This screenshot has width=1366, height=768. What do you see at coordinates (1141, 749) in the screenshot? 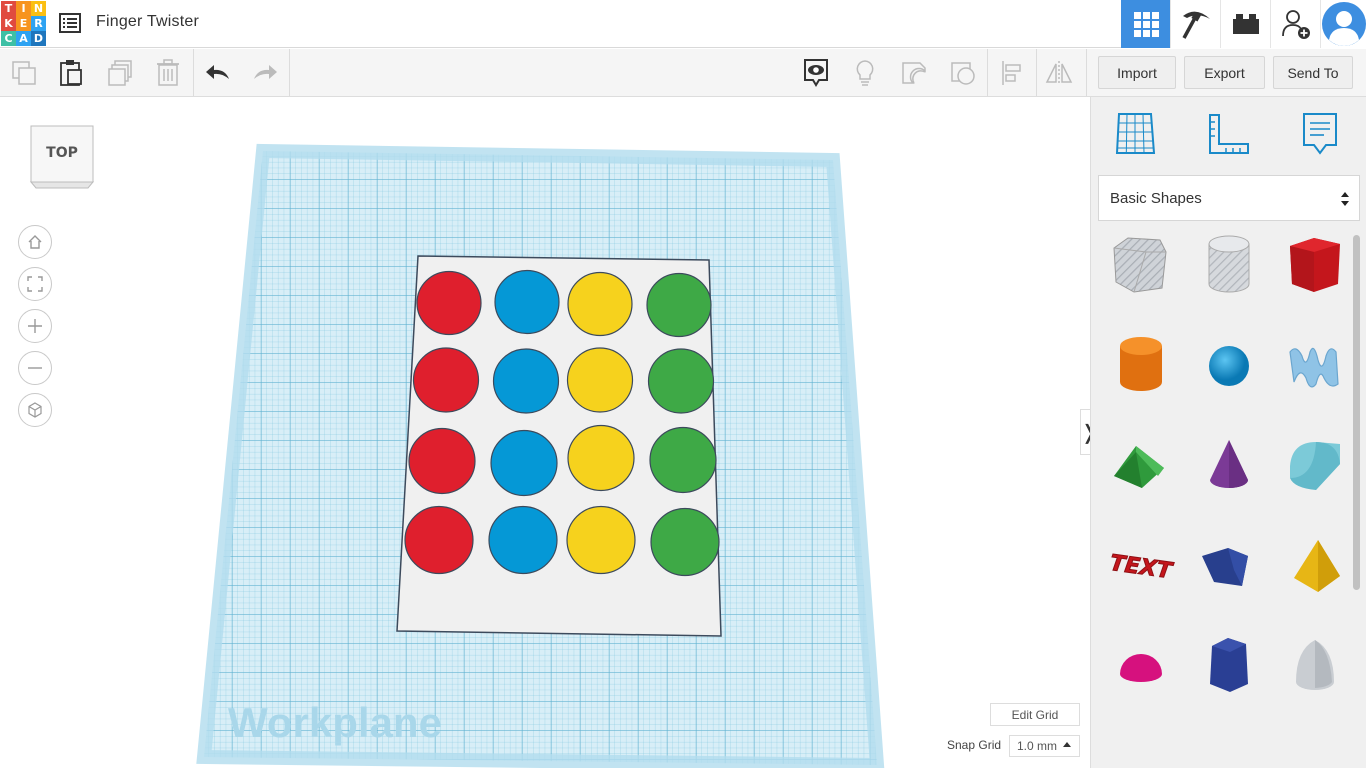
I see `shape-torus` at bounding box center [1141, 749].